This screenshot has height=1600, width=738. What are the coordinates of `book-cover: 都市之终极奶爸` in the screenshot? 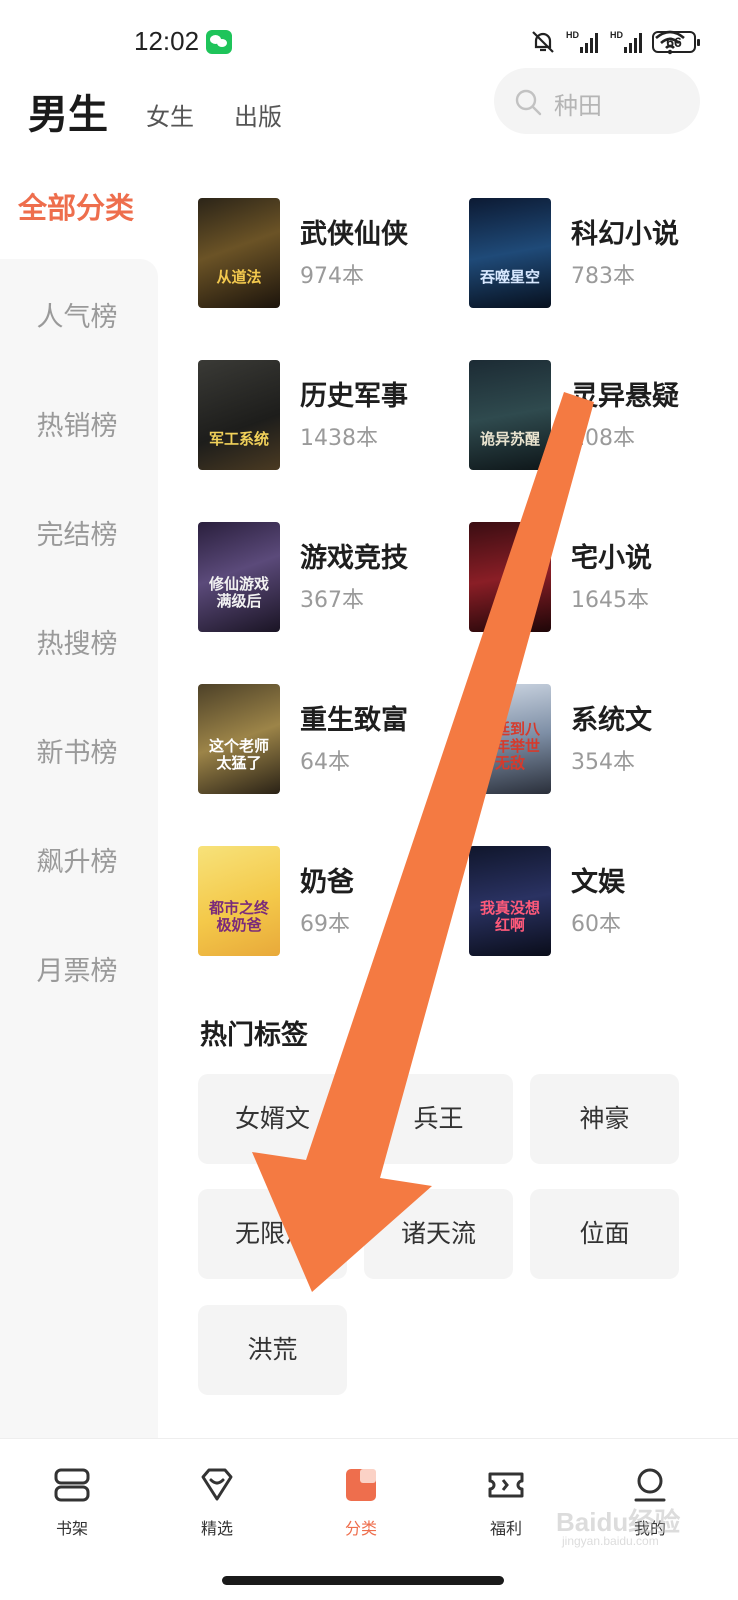 It's located at (239, 901).